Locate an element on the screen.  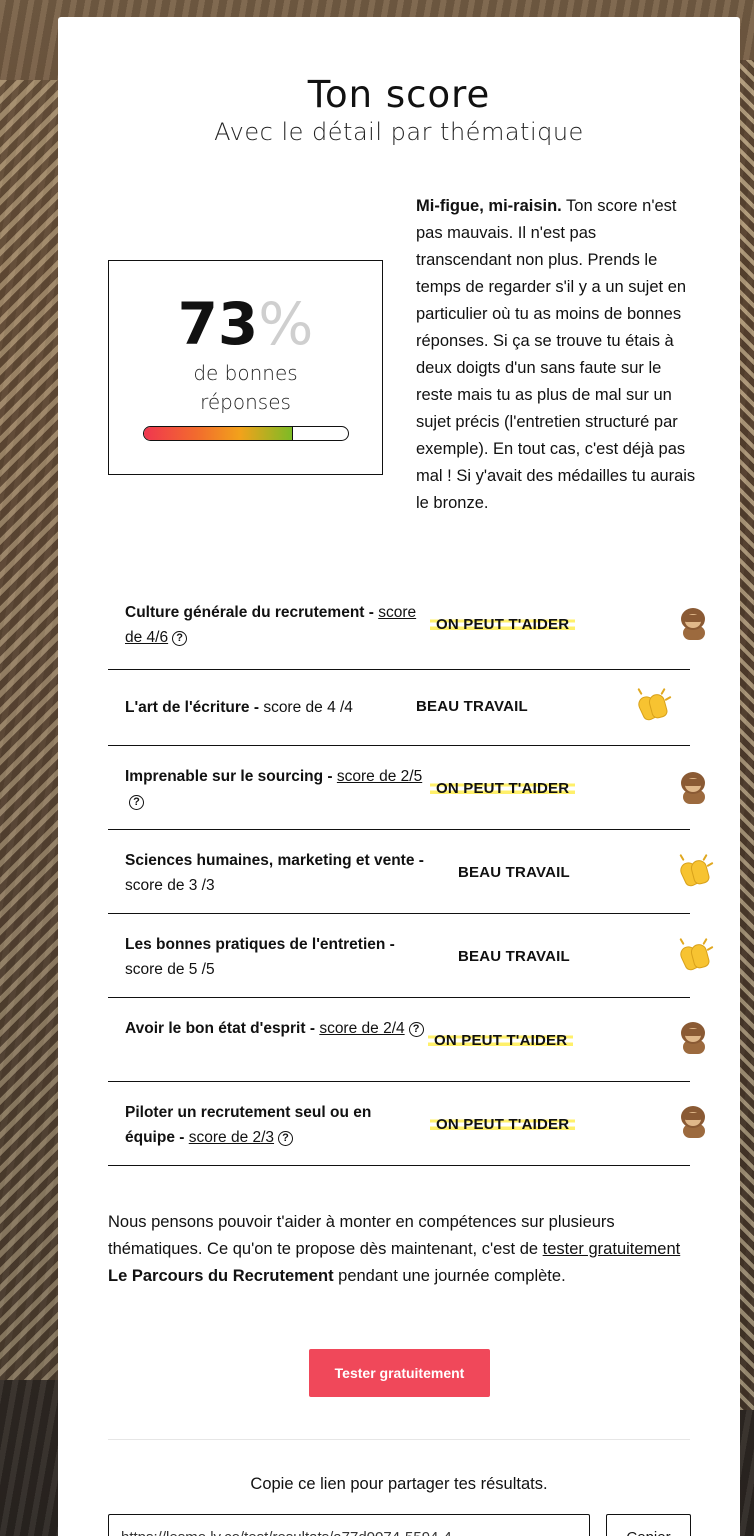
page-title: Ton score is located at coordinates (399, 94).